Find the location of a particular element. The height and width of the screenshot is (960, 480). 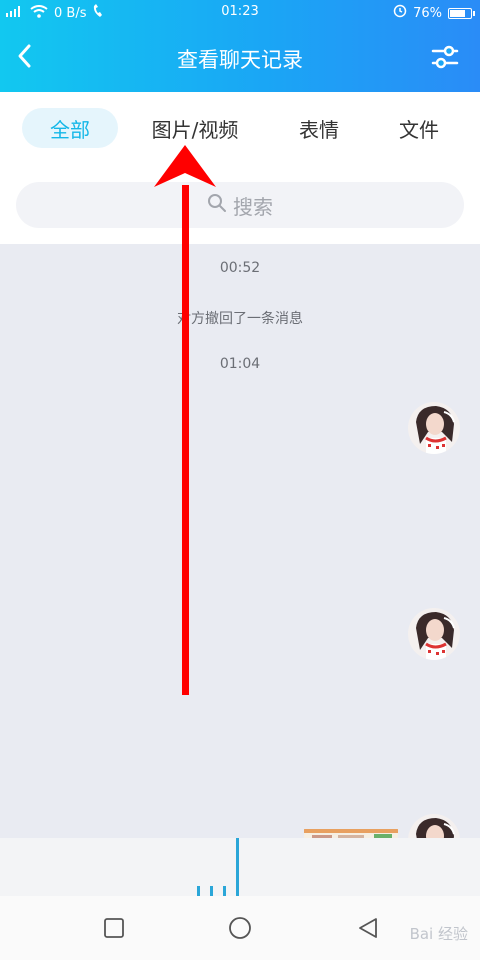

top-bar: 0 B/s 01:23 76% 查看聊天记录 is located at coordinates (240, 46).